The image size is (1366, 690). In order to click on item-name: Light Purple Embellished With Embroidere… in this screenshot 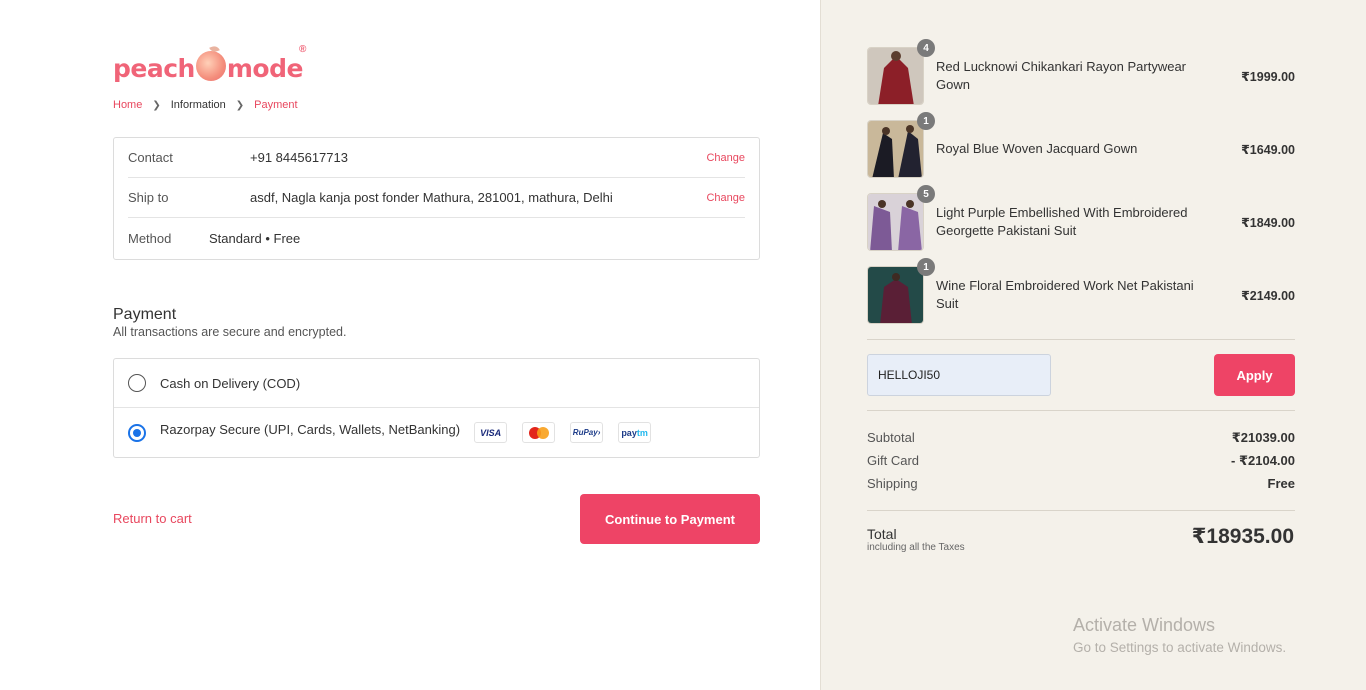, I will do `click(1071, 222)`.